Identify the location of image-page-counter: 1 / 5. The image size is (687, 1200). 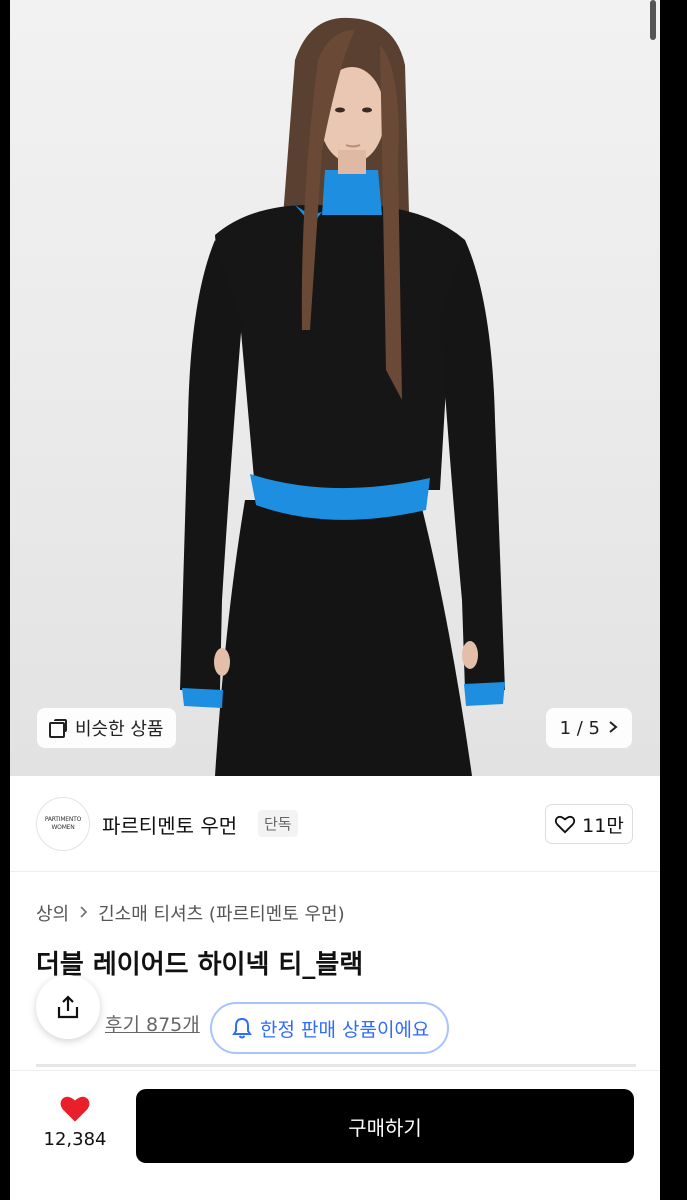
(588, 728).